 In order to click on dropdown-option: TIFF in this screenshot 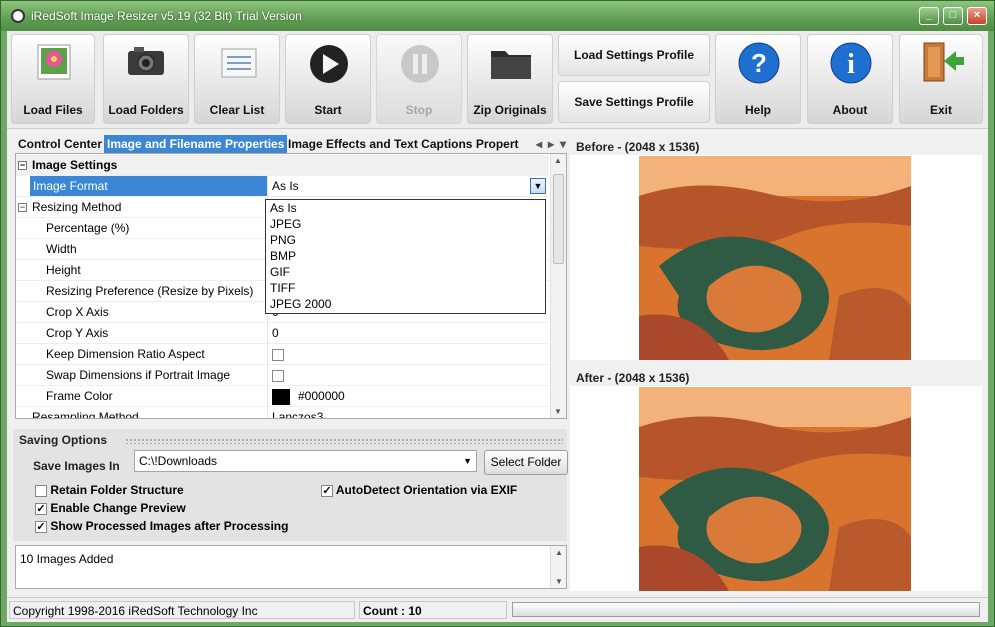, I will do `click(405, 288)`.